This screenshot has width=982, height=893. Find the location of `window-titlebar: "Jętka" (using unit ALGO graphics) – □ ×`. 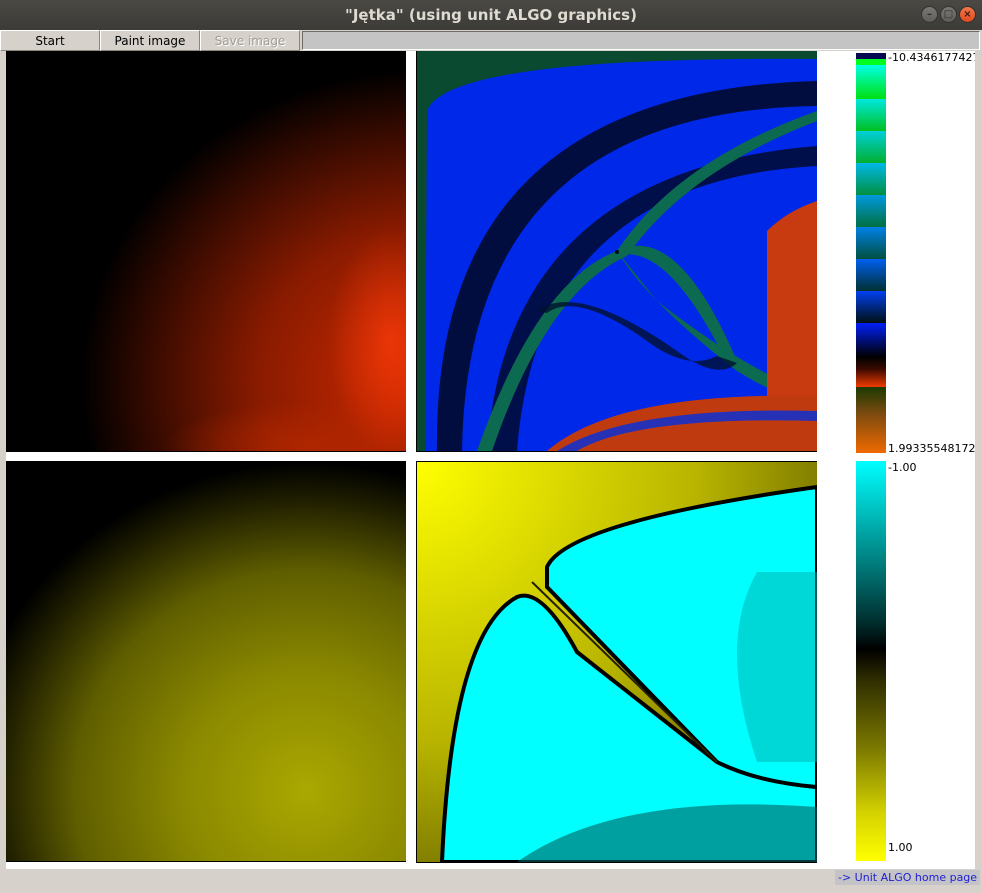

window-titlebar: "Jętka" (using unit ALGO graphics) – □ × is located at coordinates (491, 15).